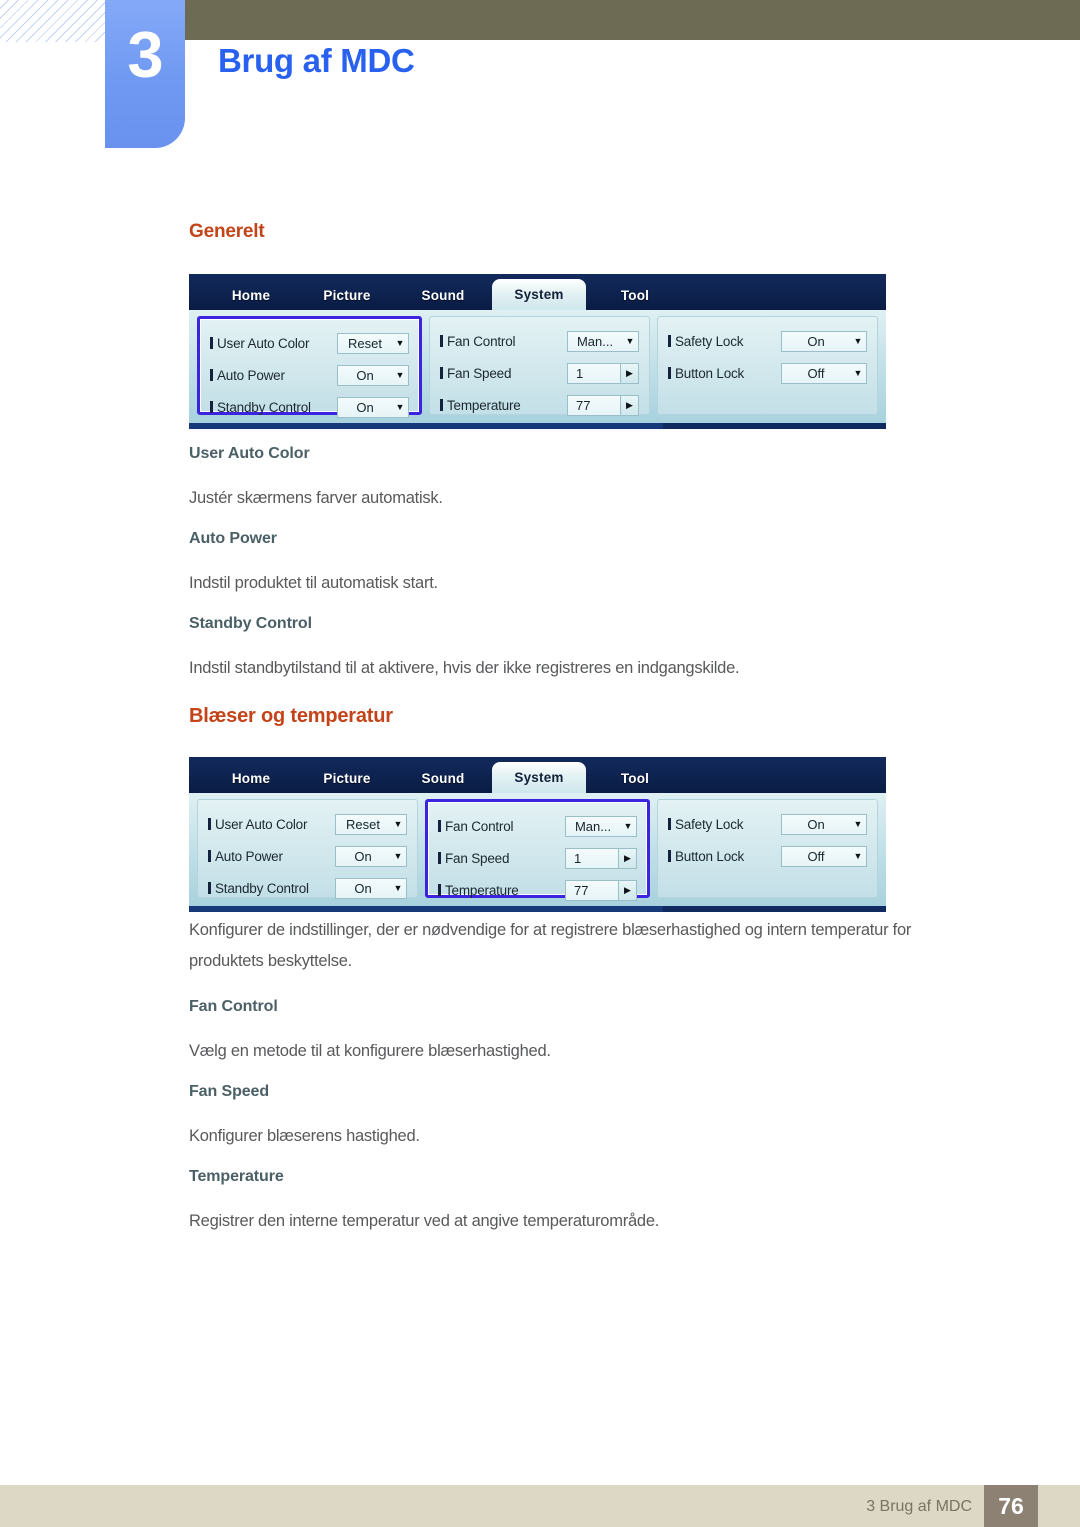  I want to click on body-auto-power: Indstil produktet til automatisk start., so click(313, 583).